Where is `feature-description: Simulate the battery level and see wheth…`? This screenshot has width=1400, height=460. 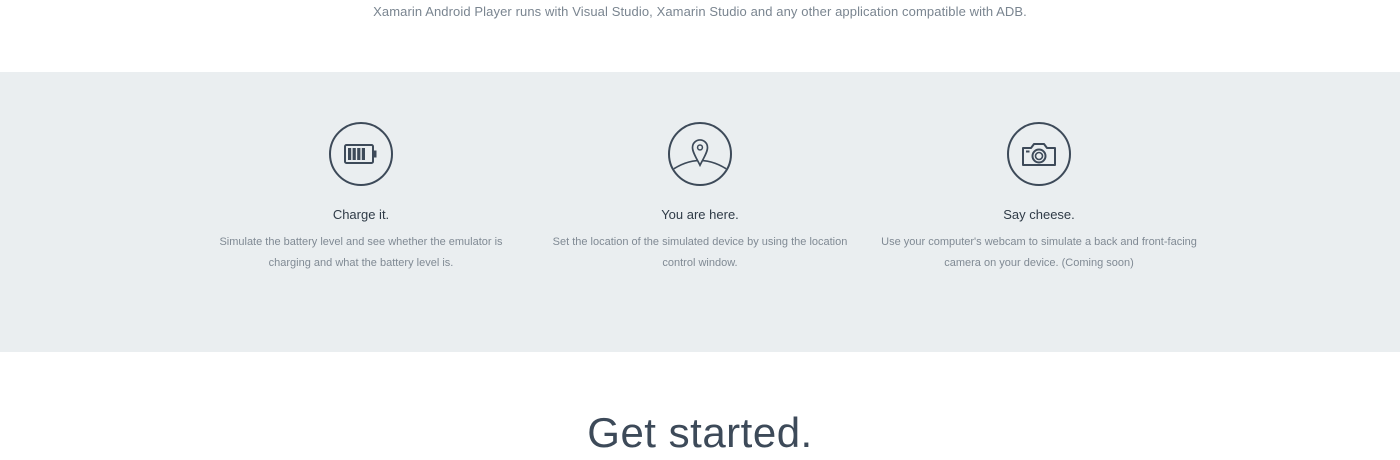
feature-description: Simulate the battery level and see wheth… is located at coordinates (361, 252).